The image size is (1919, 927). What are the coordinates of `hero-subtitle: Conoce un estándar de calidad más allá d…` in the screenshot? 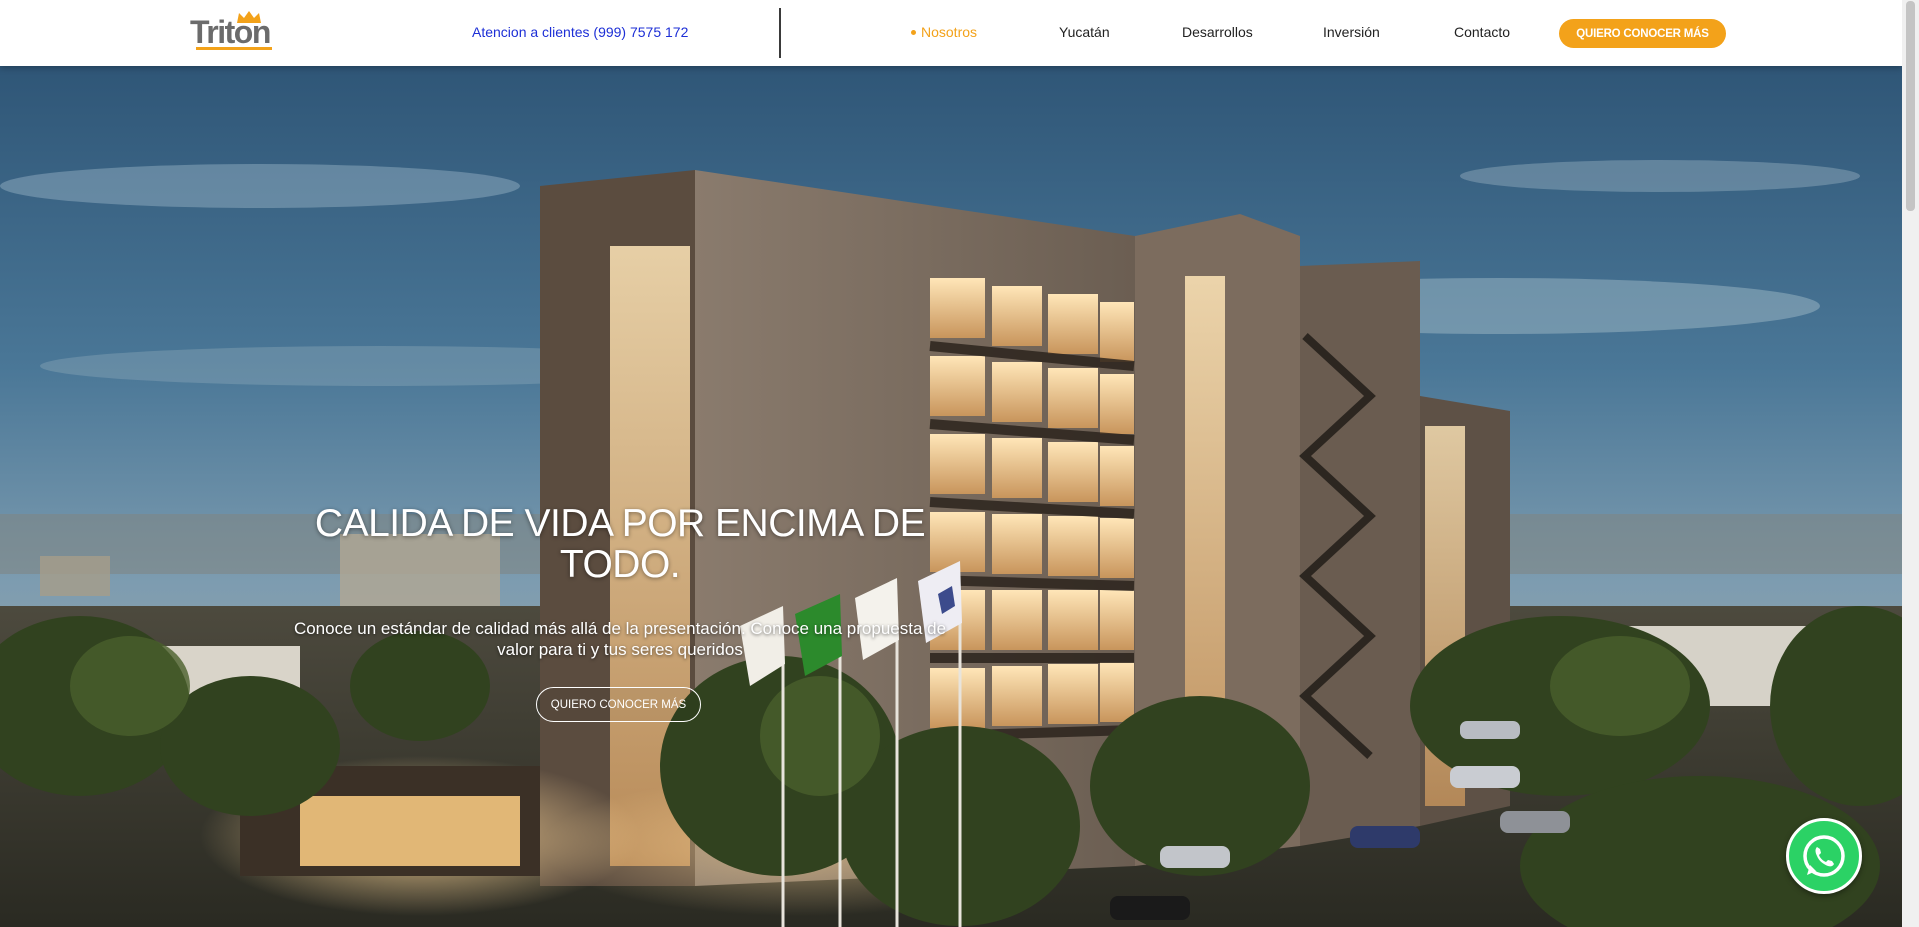 It's located at (620, 639).